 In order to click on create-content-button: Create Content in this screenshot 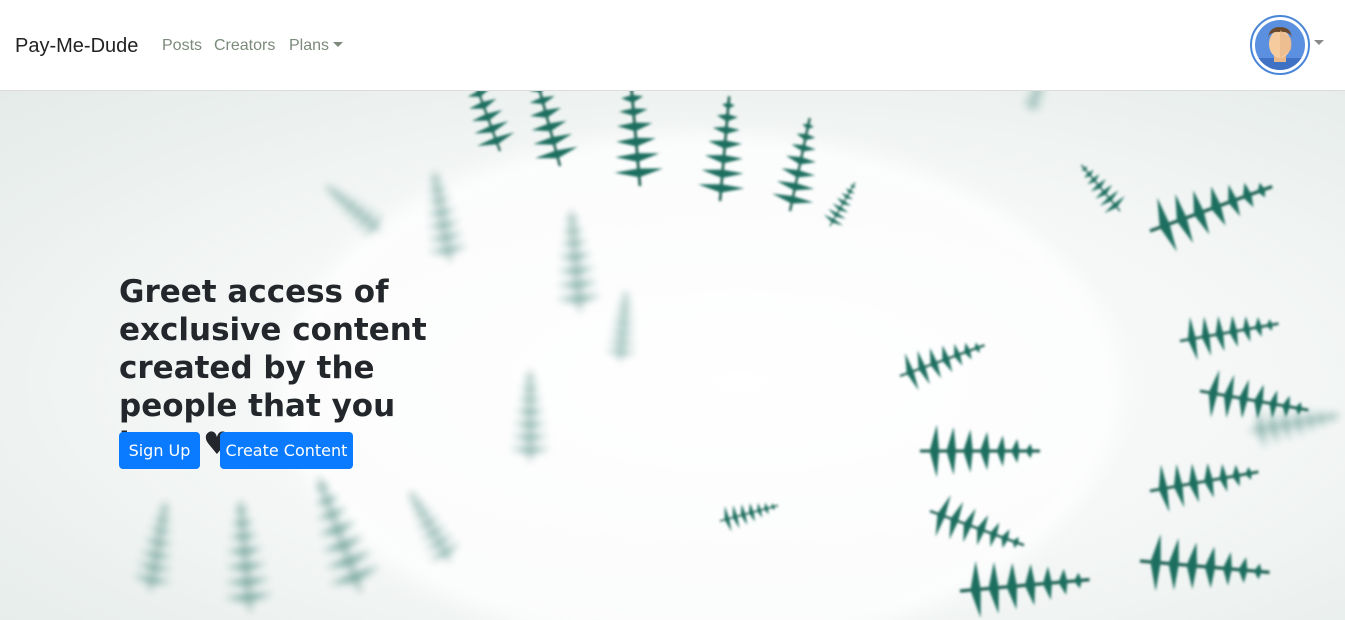, I will do `click(286, 450)`.